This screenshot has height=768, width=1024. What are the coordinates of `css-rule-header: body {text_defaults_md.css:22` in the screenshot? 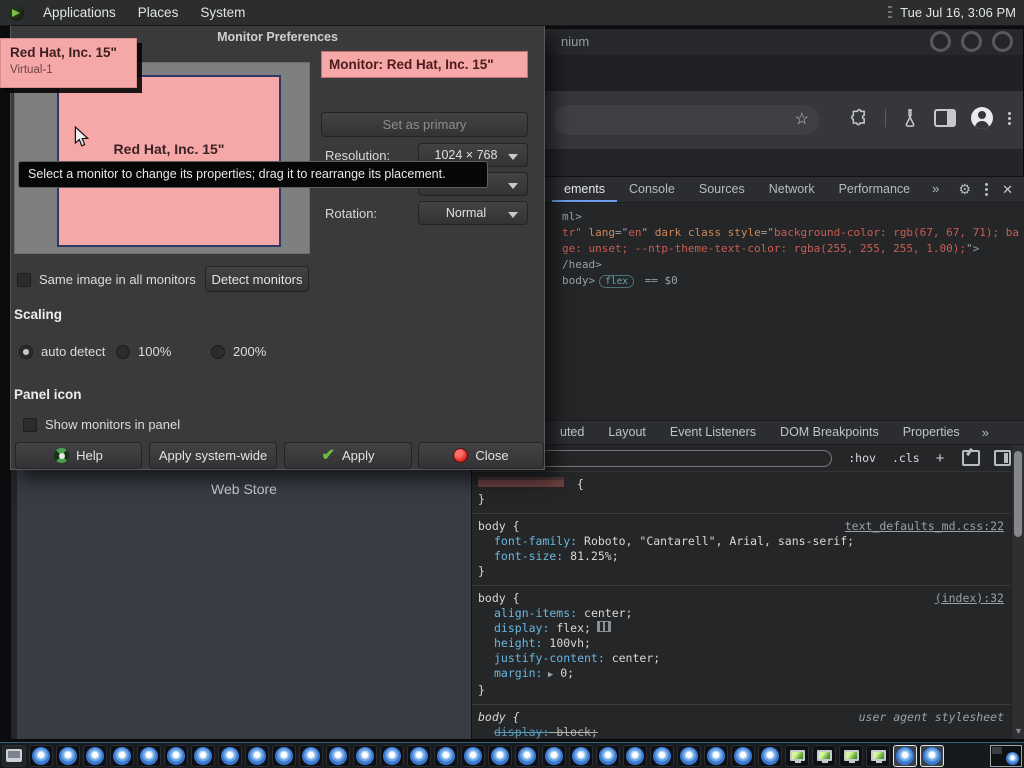 It's located at (742, 526).